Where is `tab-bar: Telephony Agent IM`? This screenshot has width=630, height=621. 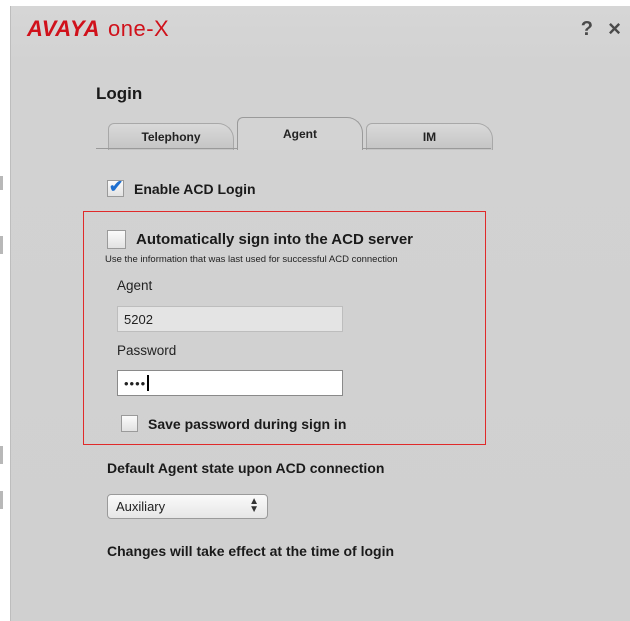
tab-bar: Telephony Agent IM is located at coordinates (294, 133).